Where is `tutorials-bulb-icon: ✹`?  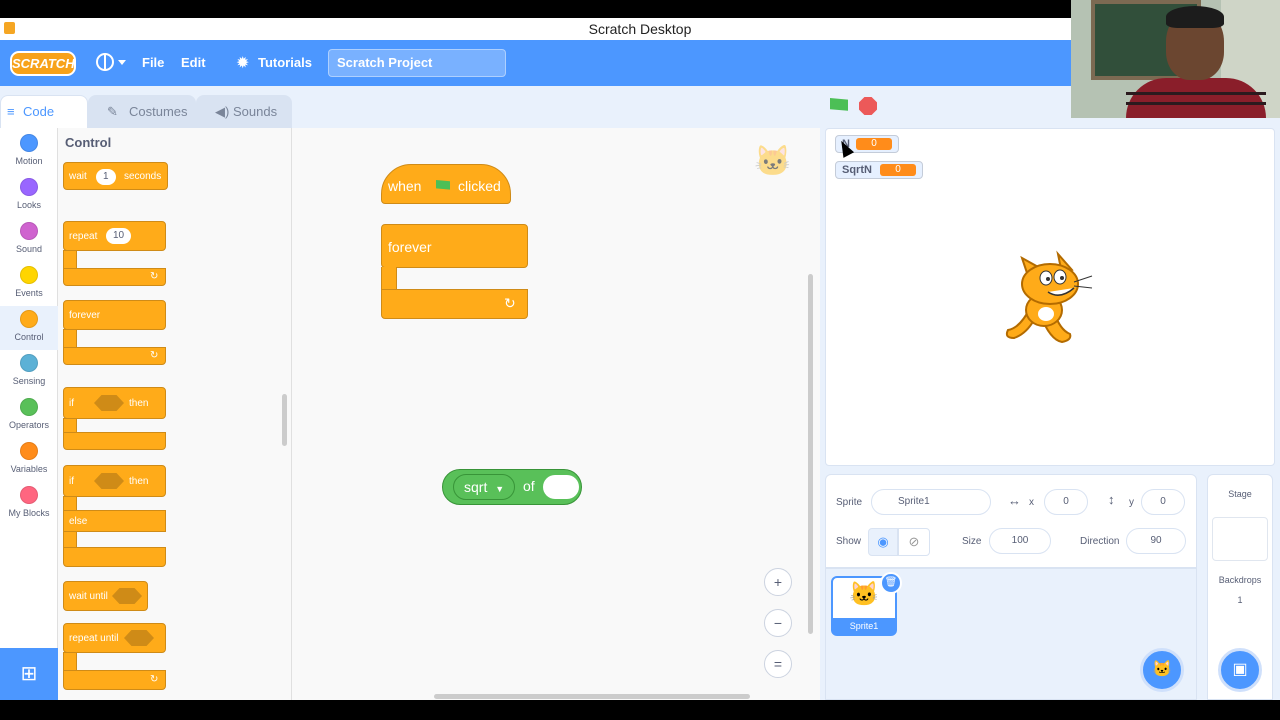
tutorials-bulb-icon: ✹ is located at coordinates (242, 63).